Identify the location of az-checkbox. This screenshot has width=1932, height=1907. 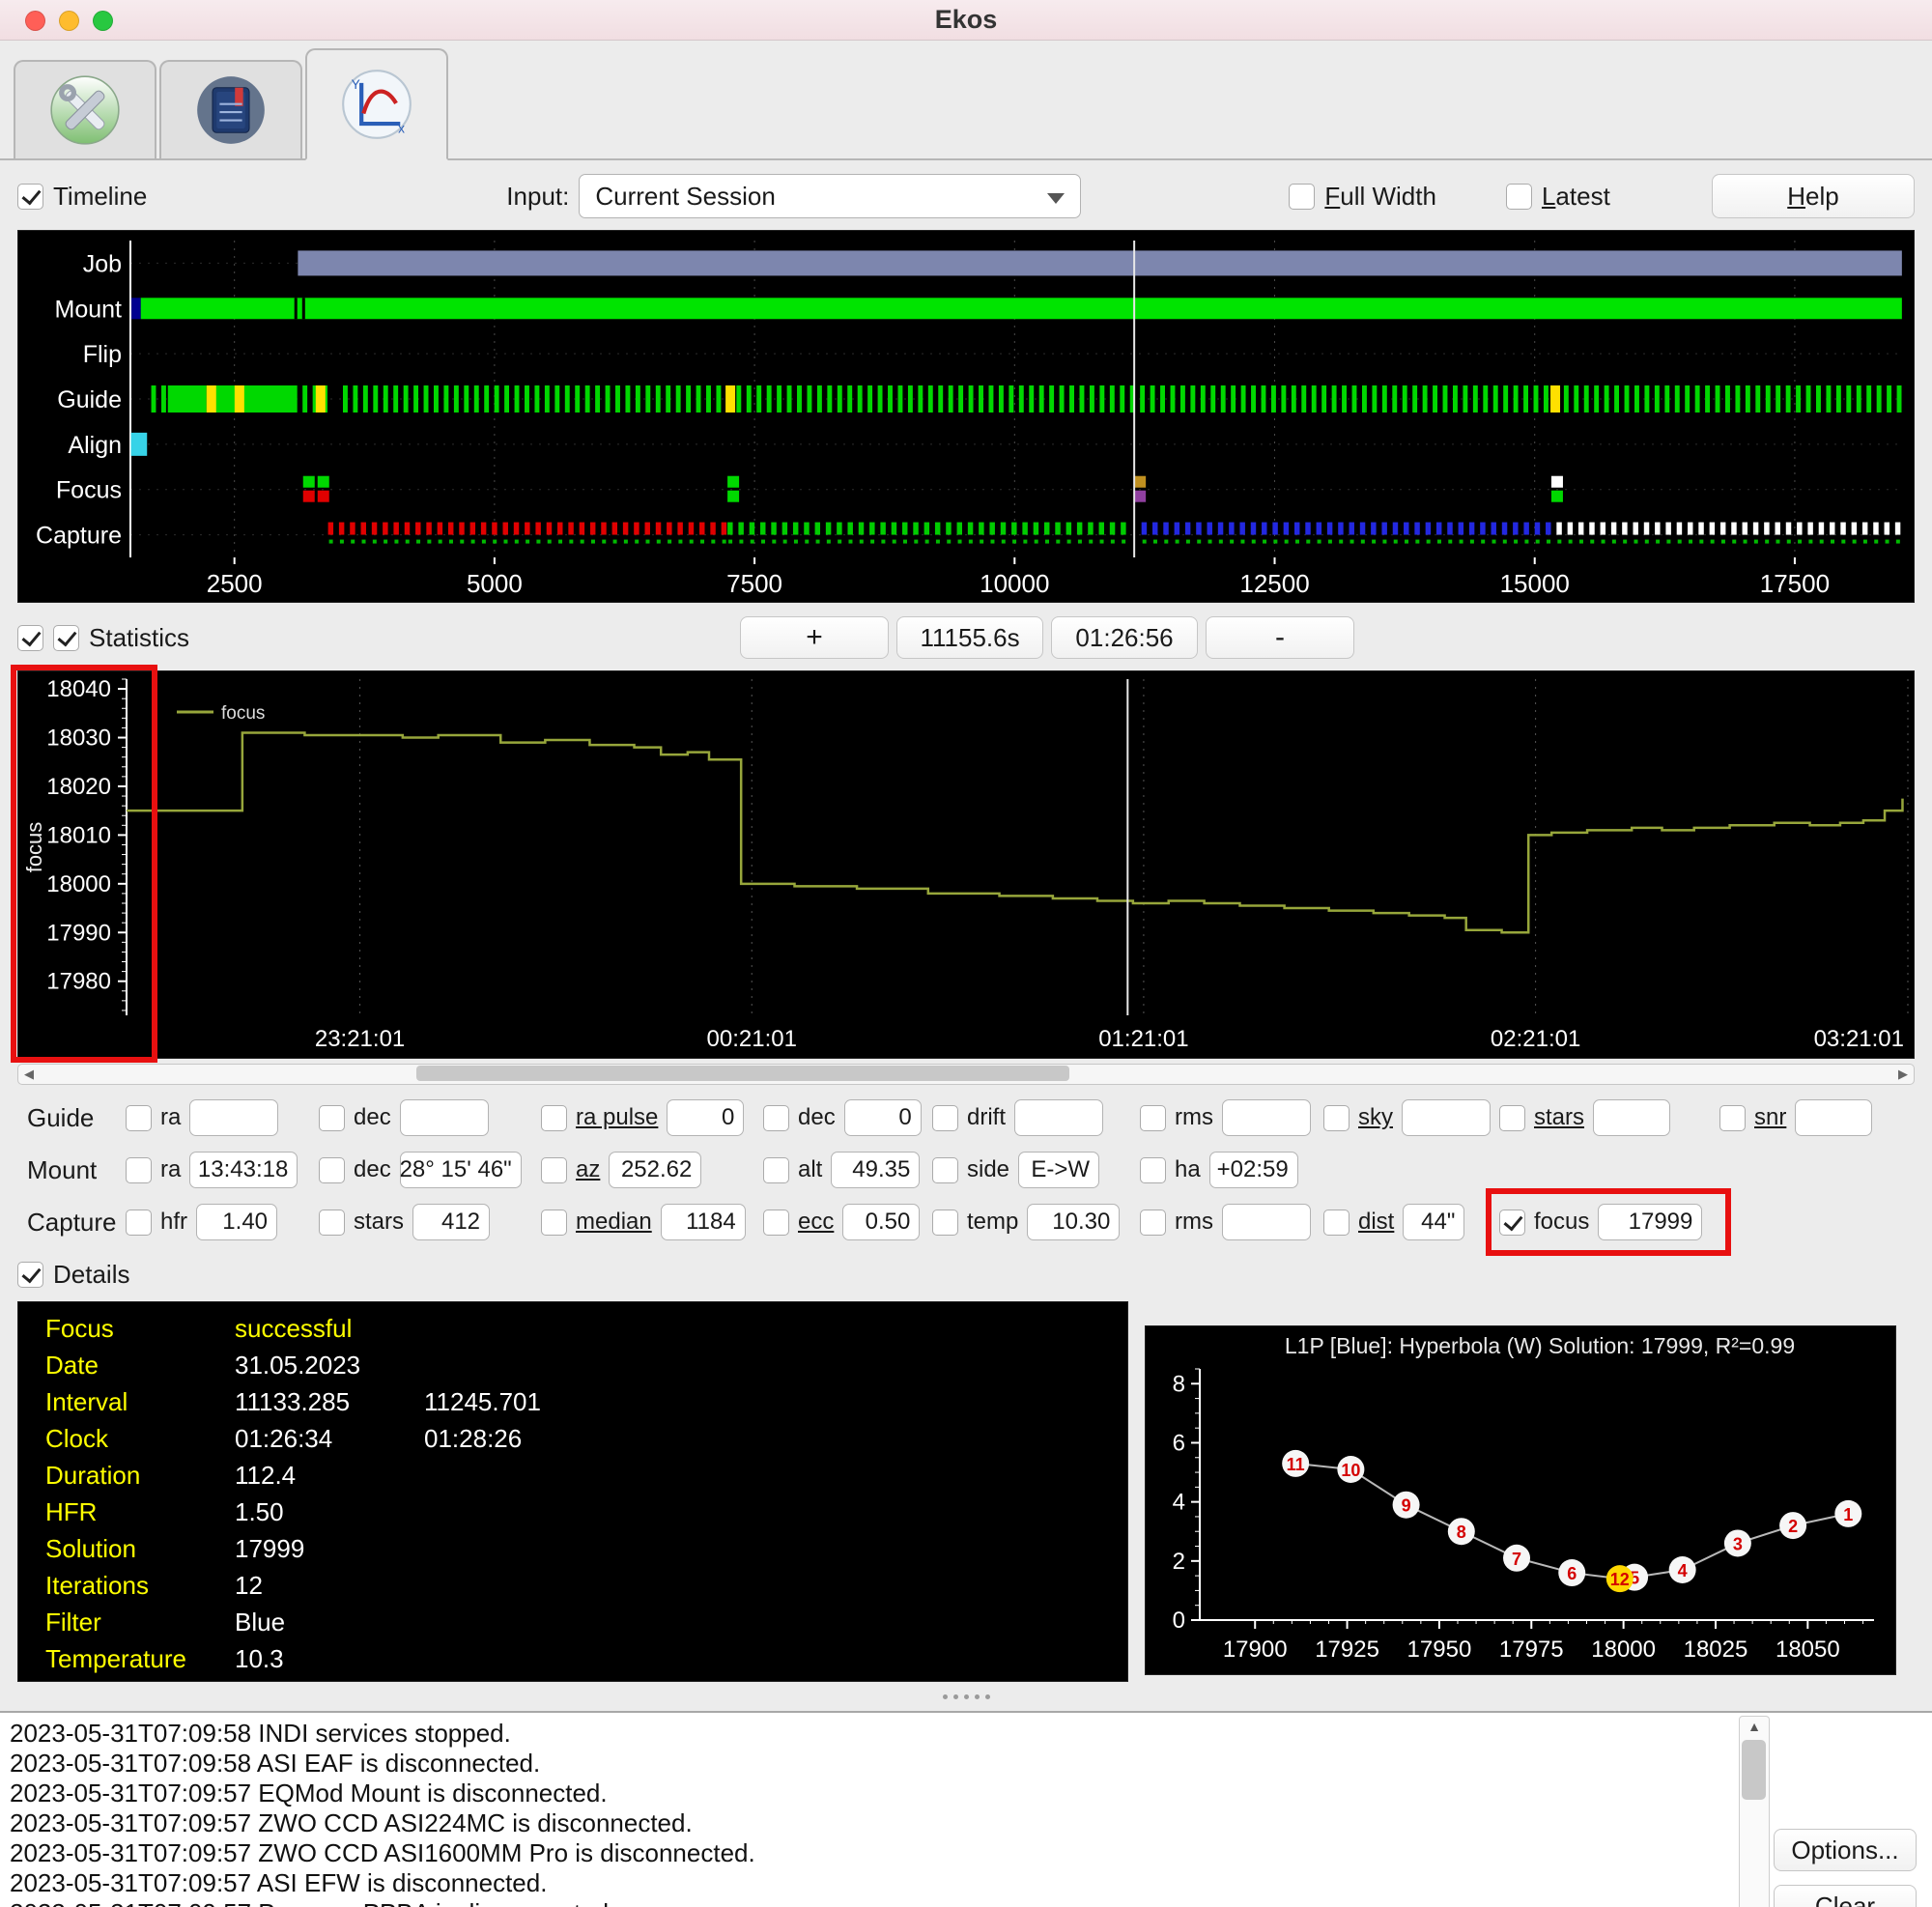
(554, 1169).